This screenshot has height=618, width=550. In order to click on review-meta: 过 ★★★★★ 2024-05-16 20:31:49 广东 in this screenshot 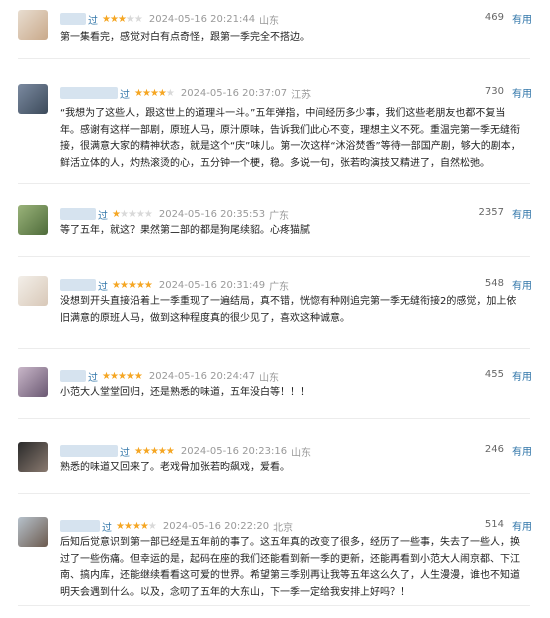, I will do `click(175, 285)`.